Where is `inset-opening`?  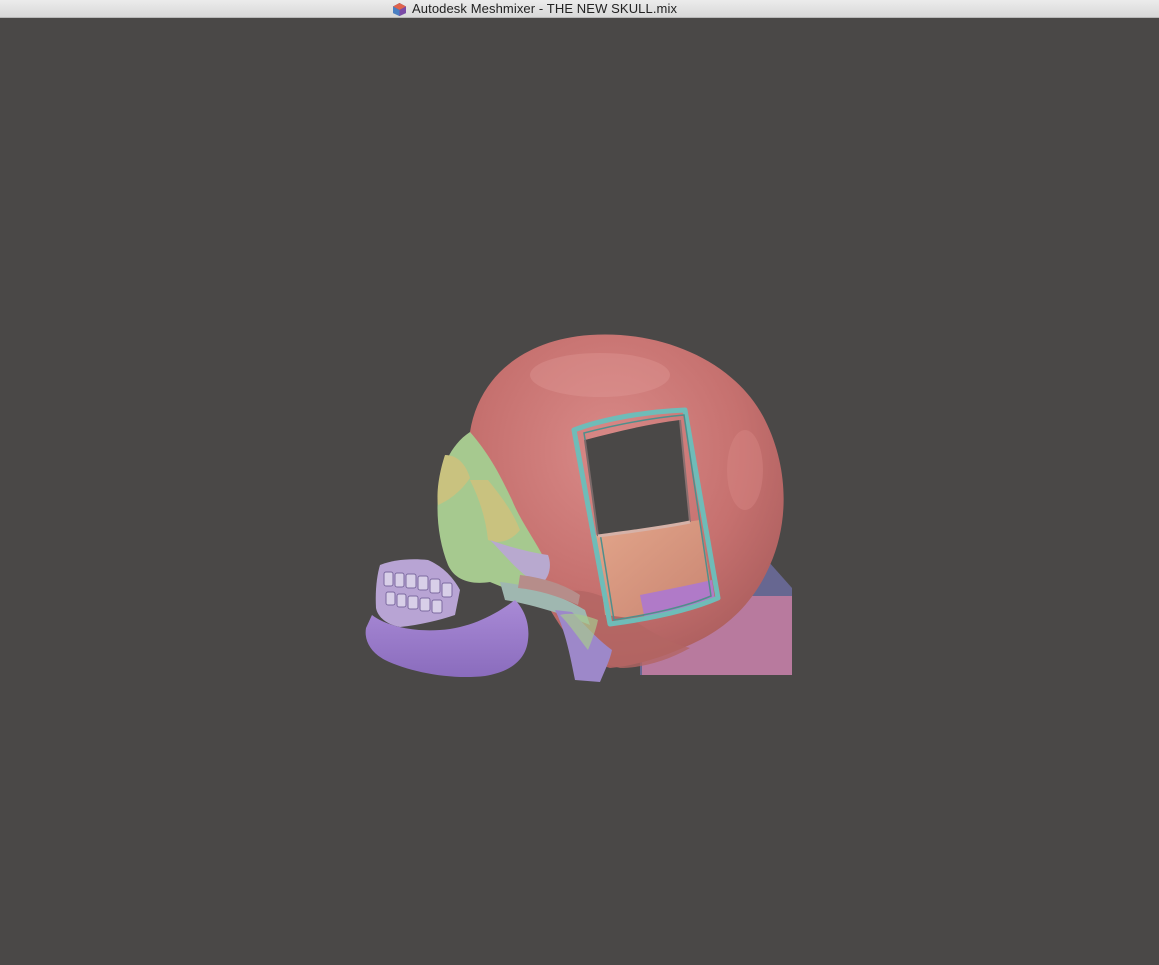
inset-opening is located at coordinates (637, 478).